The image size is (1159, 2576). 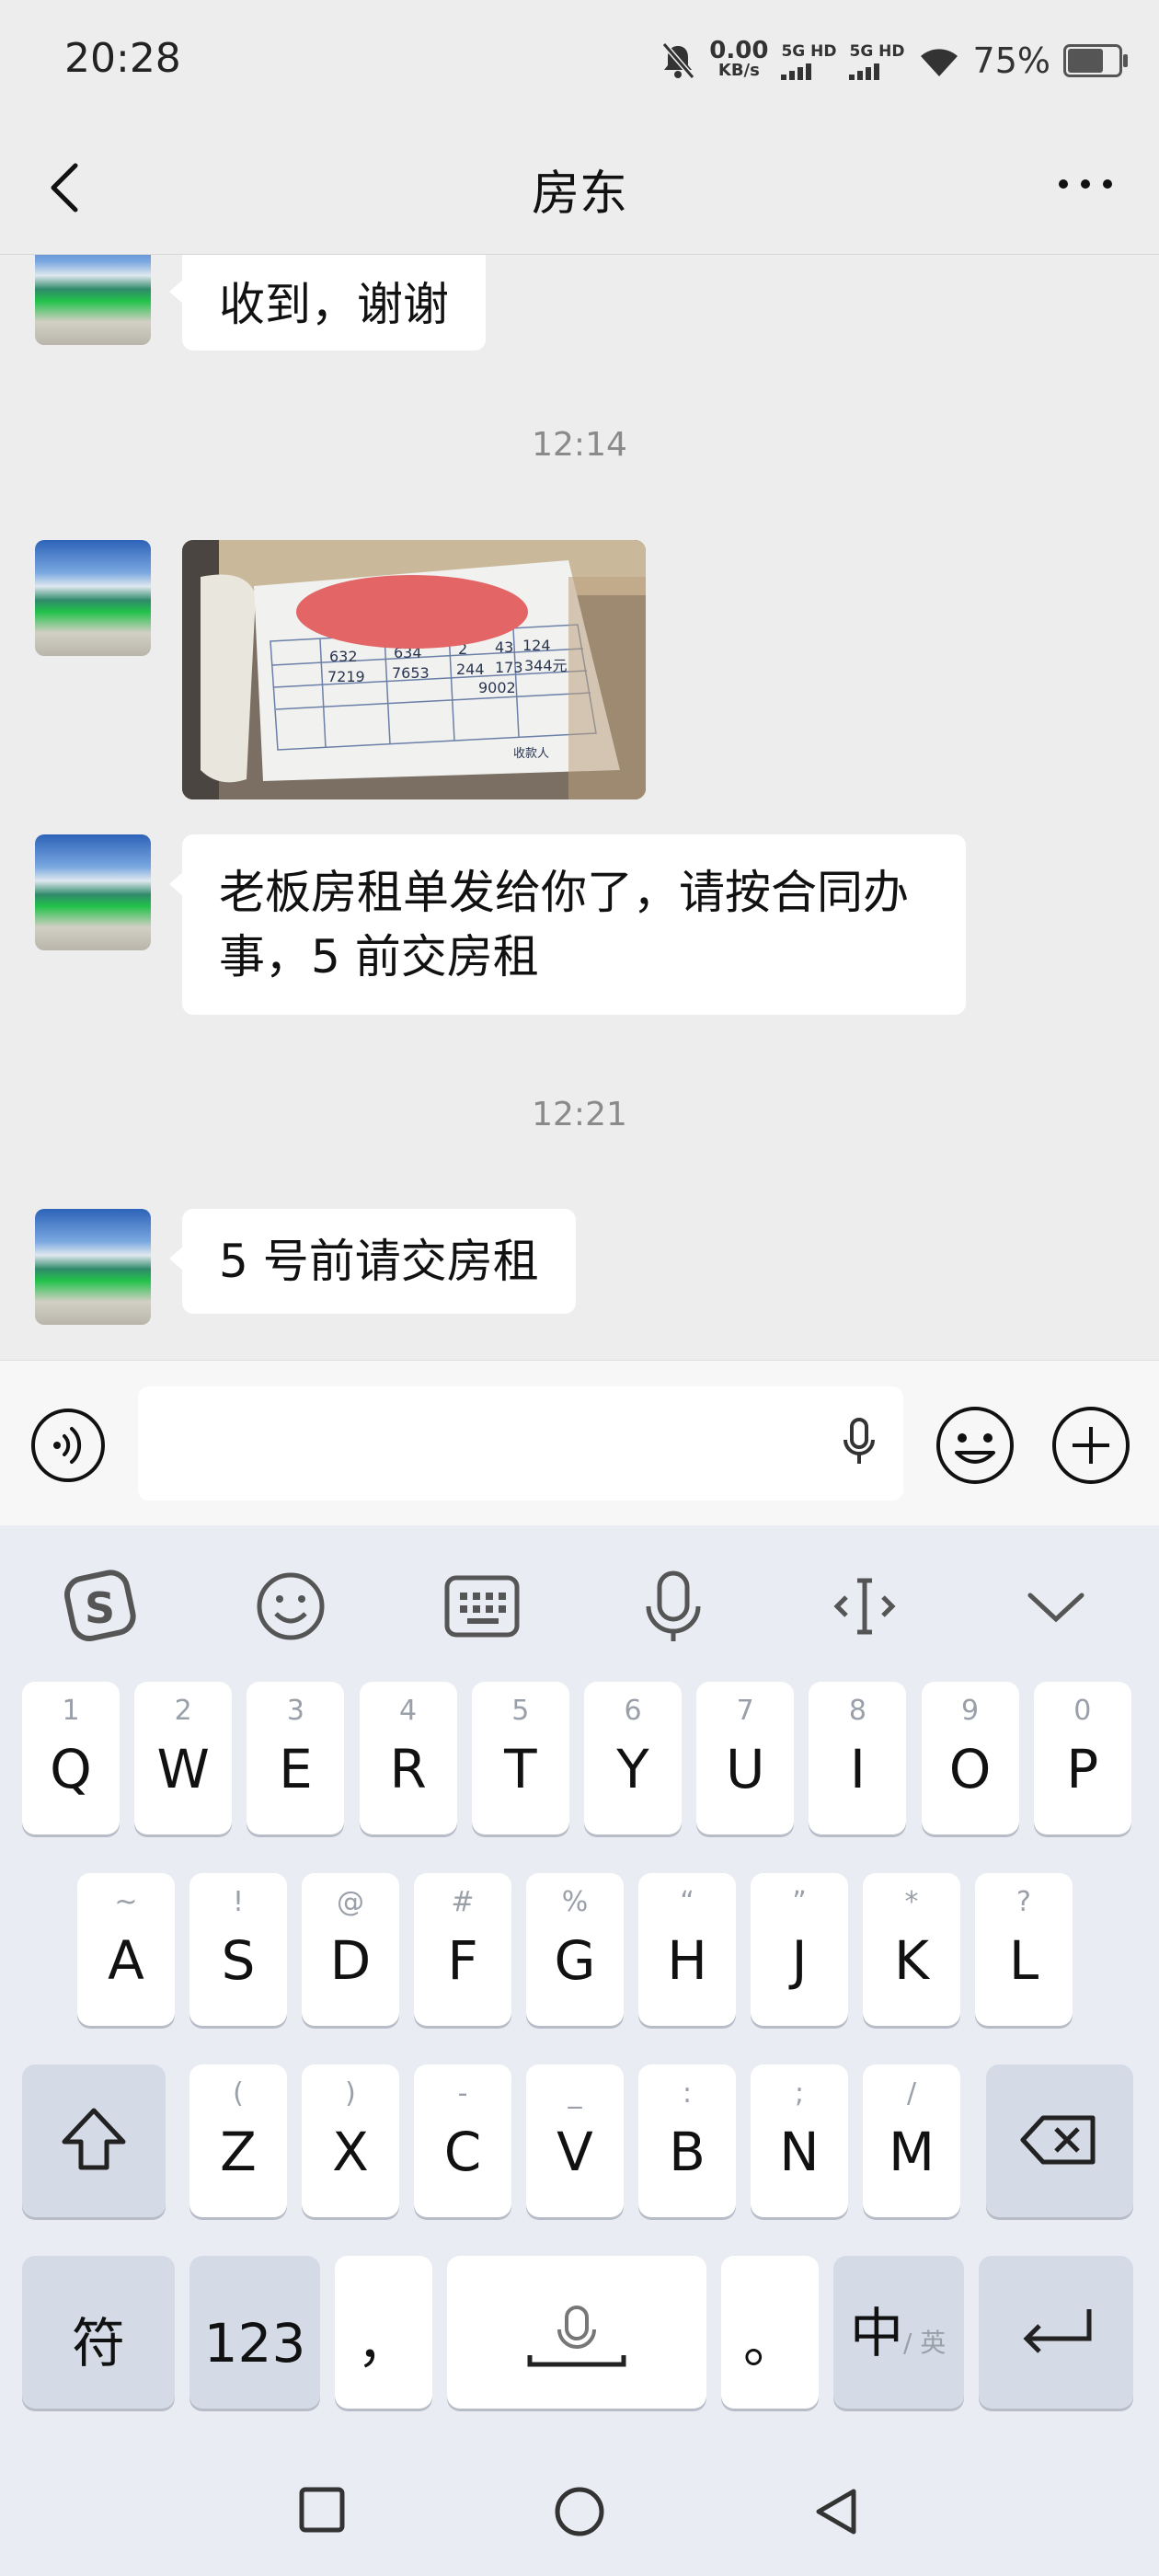 I want to click on enter-key, so click(x=1056, y=2332).